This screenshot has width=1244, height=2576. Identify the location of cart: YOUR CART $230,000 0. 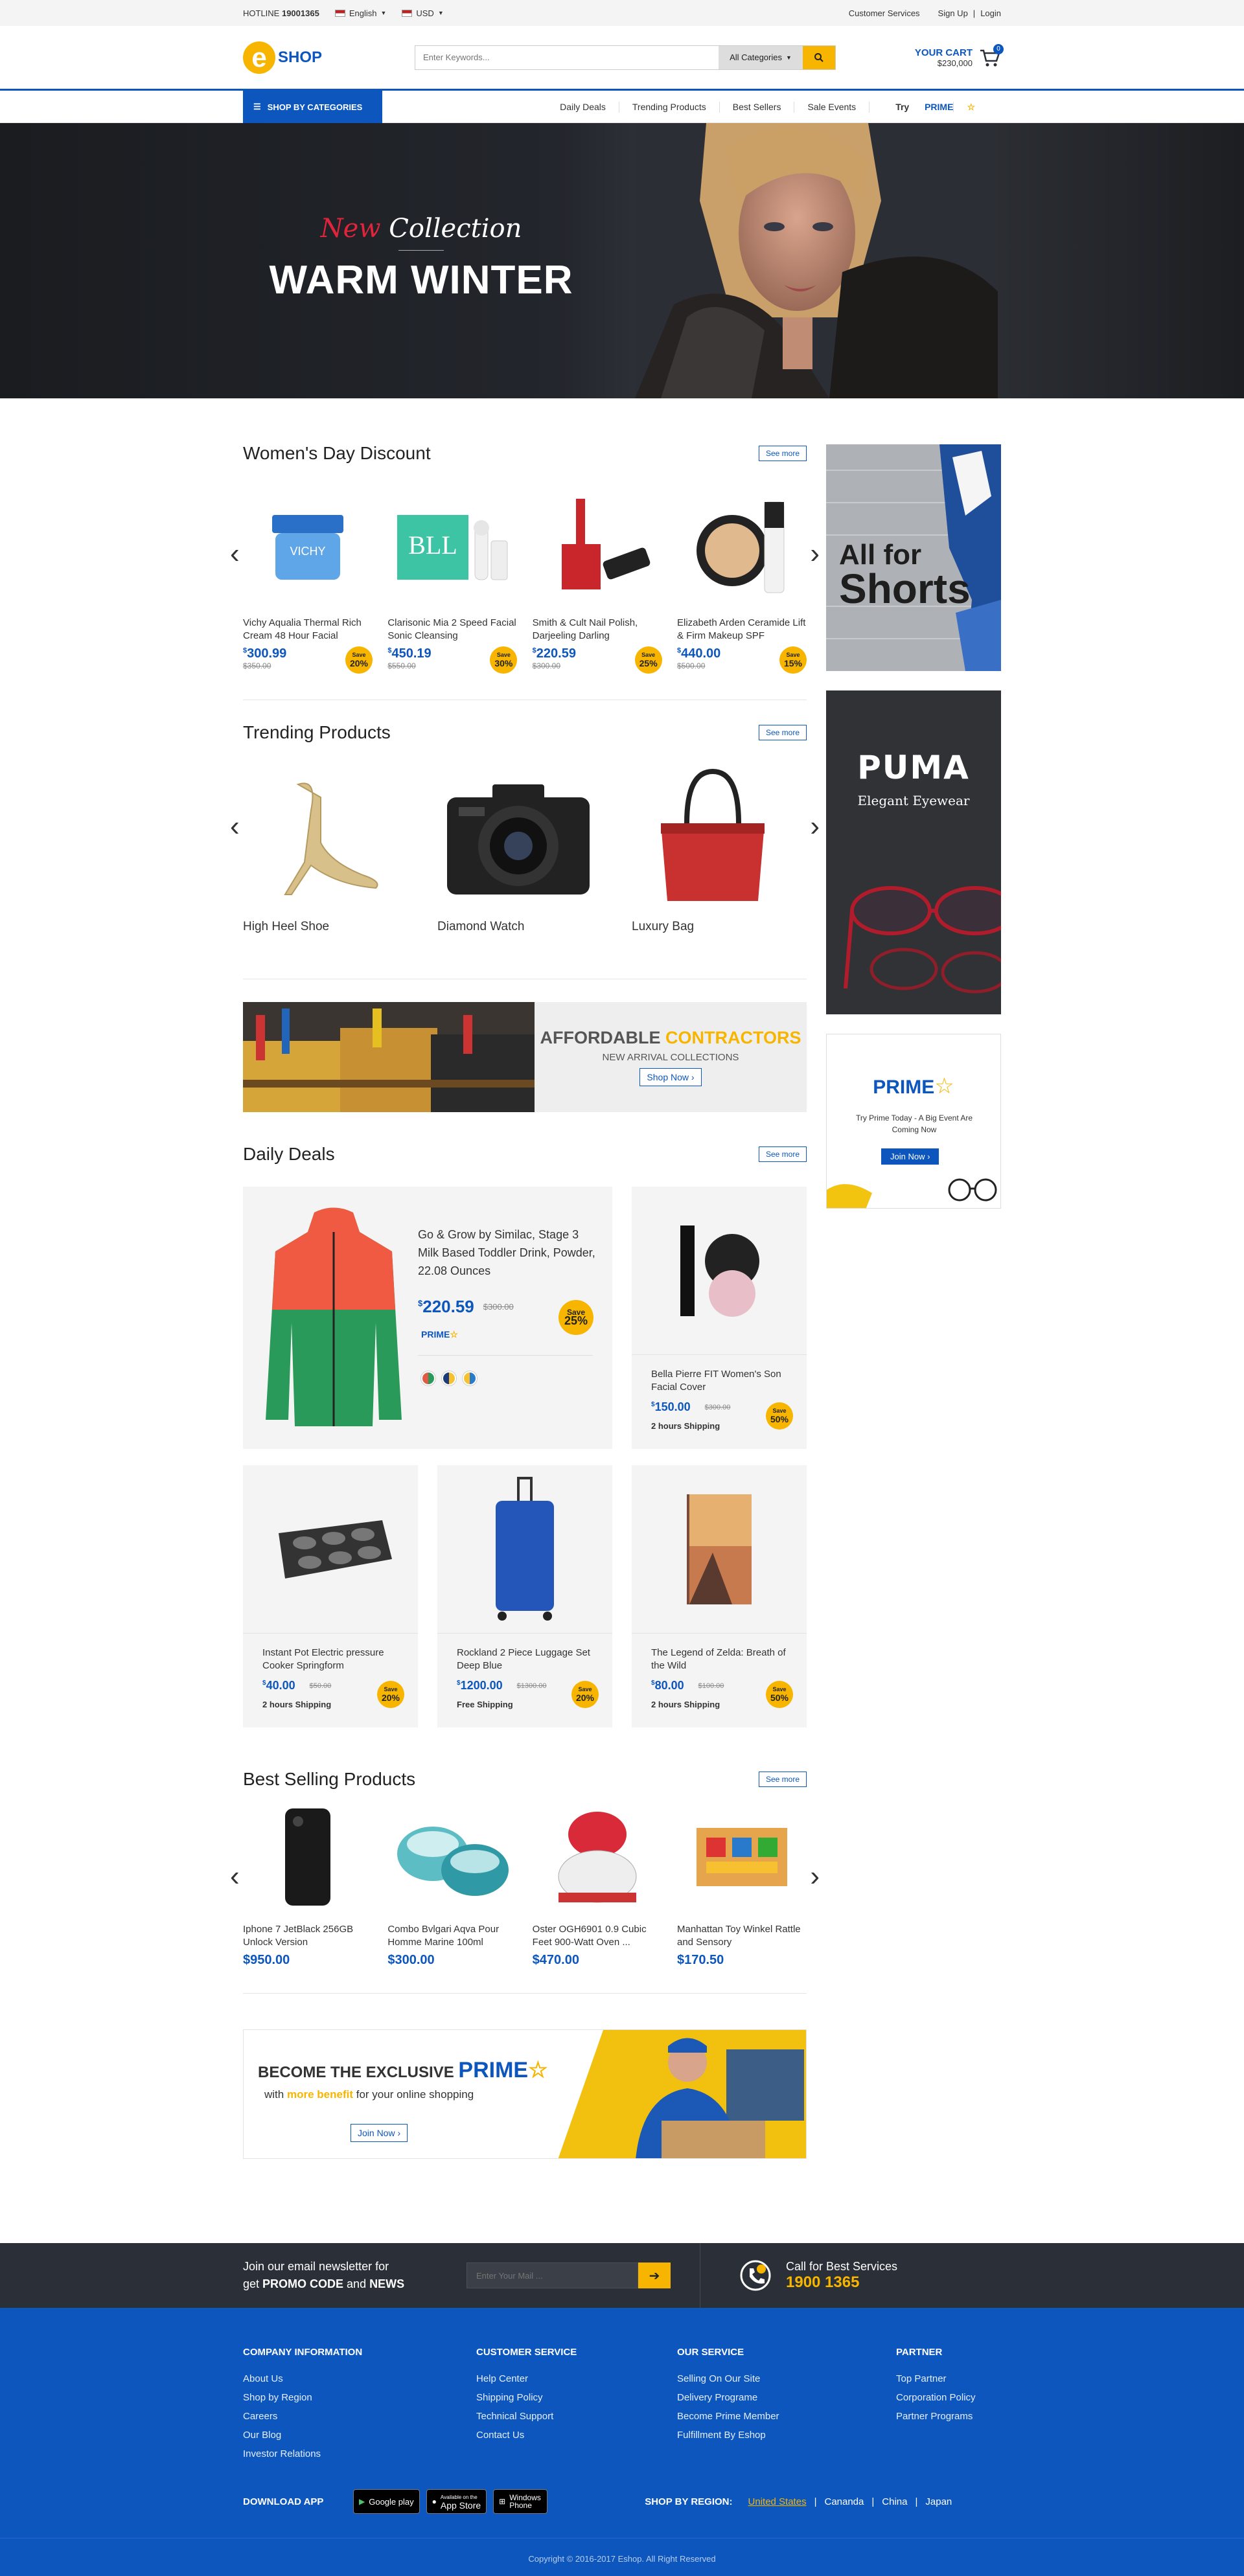
(959, 56).